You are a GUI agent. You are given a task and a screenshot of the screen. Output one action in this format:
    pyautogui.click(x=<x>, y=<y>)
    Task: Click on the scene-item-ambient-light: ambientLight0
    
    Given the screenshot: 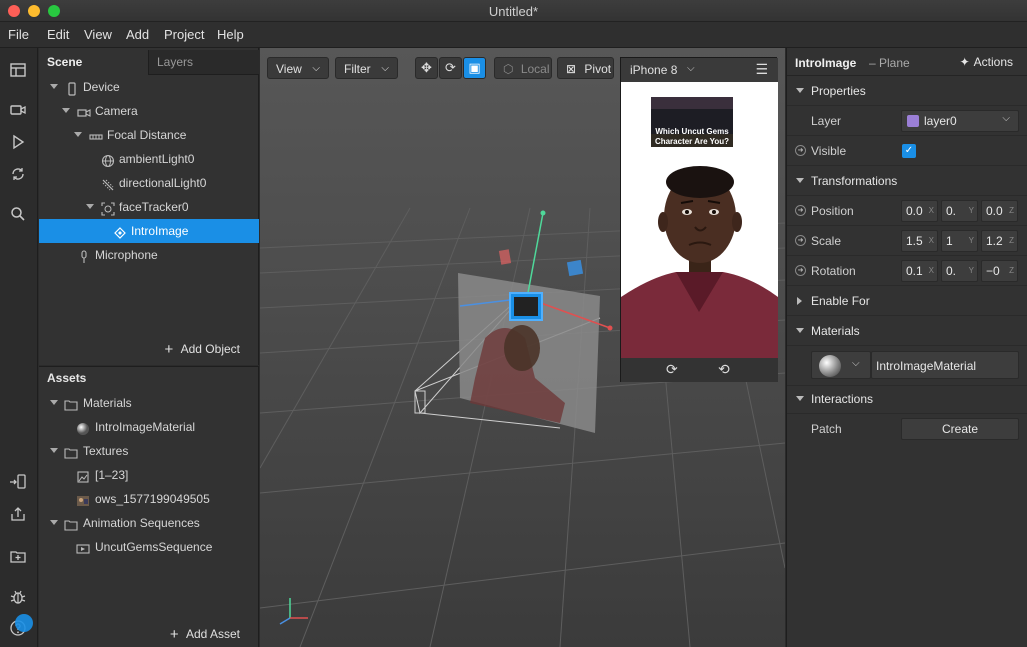 What is the action you would take?
    pyautogui.click(x=149, y=159)
    